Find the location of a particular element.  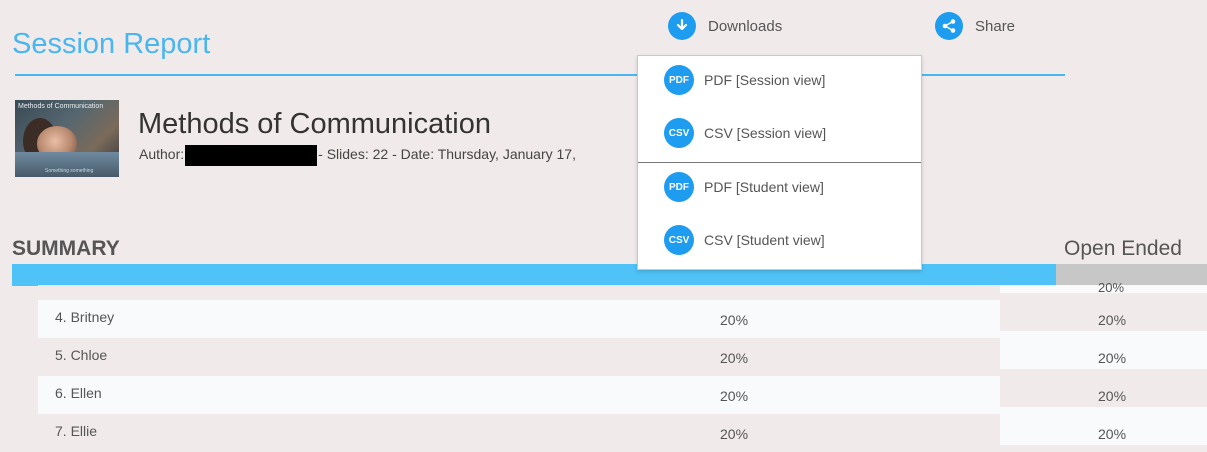

download-icon is located at coordinates (682, 26).